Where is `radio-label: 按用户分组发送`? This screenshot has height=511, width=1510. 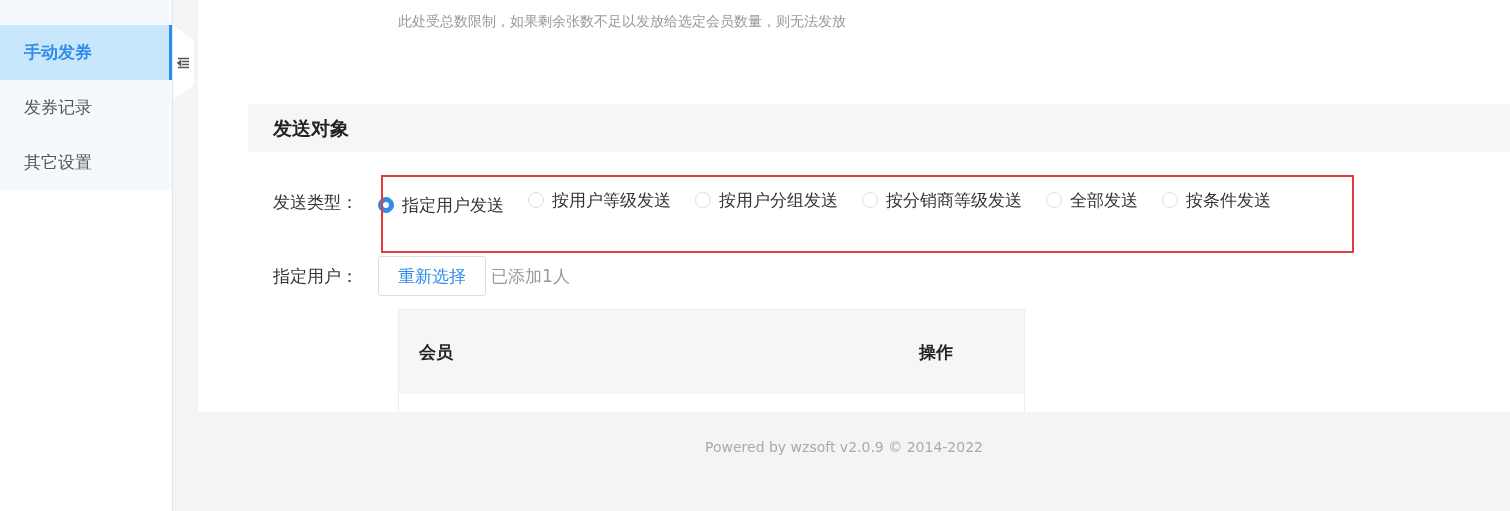 radio-label: 按用户分组发送 is located at coordinates (778, 199).